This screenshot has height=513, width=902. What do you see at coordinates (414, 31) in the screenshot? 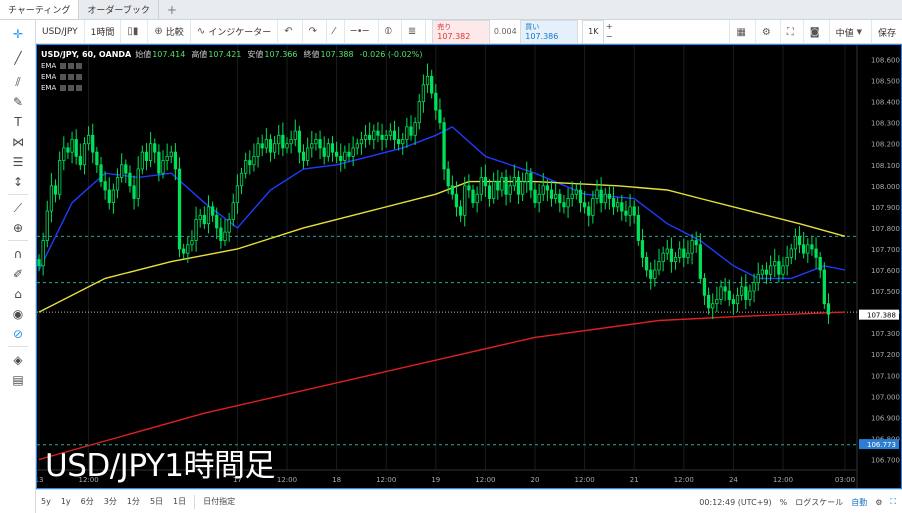
I see `fib-tool-button: ≣` at bounding box center [414, 31].